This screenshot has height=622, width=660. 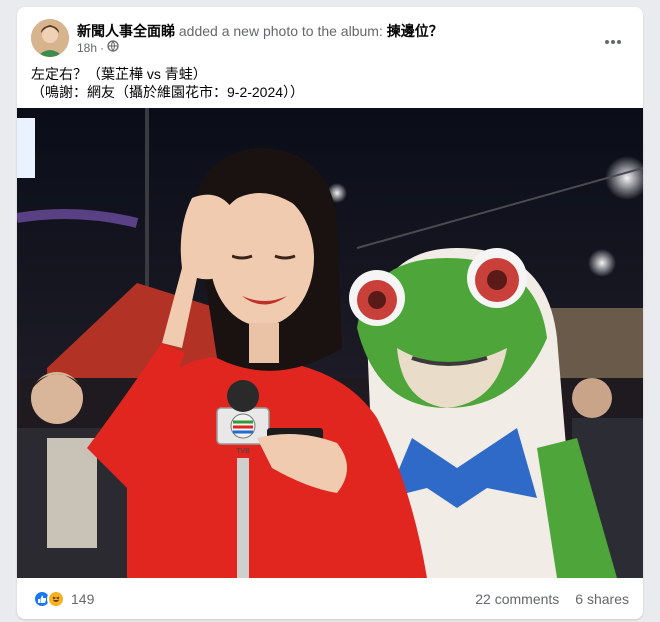 I want to click on reaction-count: 149, so click(x=82, y=599).